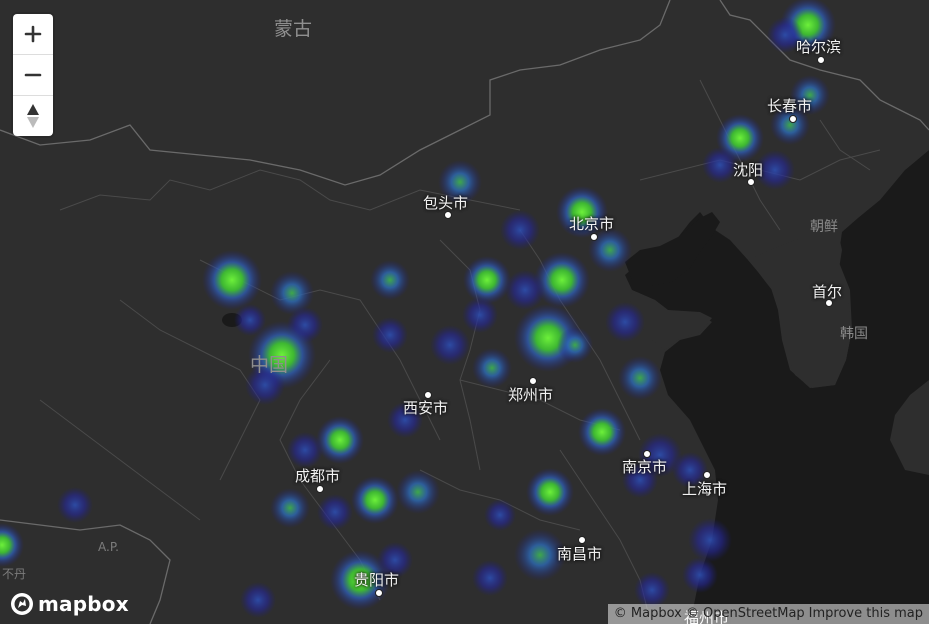 This screenshot has width=929, height=624. What do you see at coordinates (748, 170) in the screenshot?
I see `label-shenyang: 沈阳` at bounding box center [748, 170].